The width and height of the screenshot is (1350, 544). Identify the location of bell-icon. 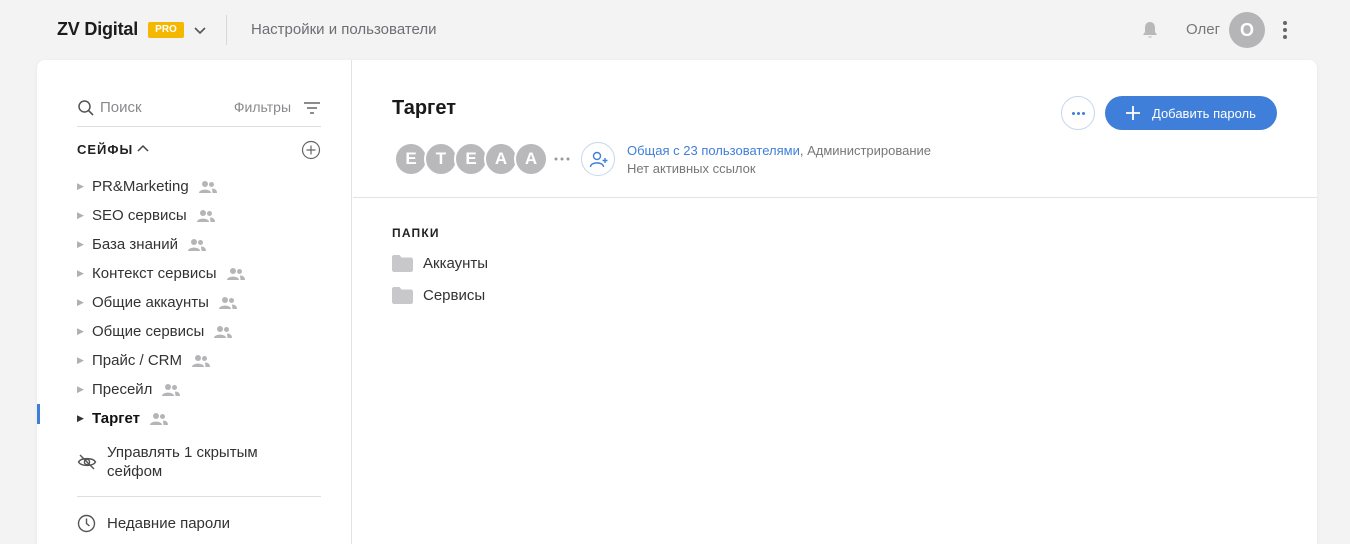
(1150, 30).